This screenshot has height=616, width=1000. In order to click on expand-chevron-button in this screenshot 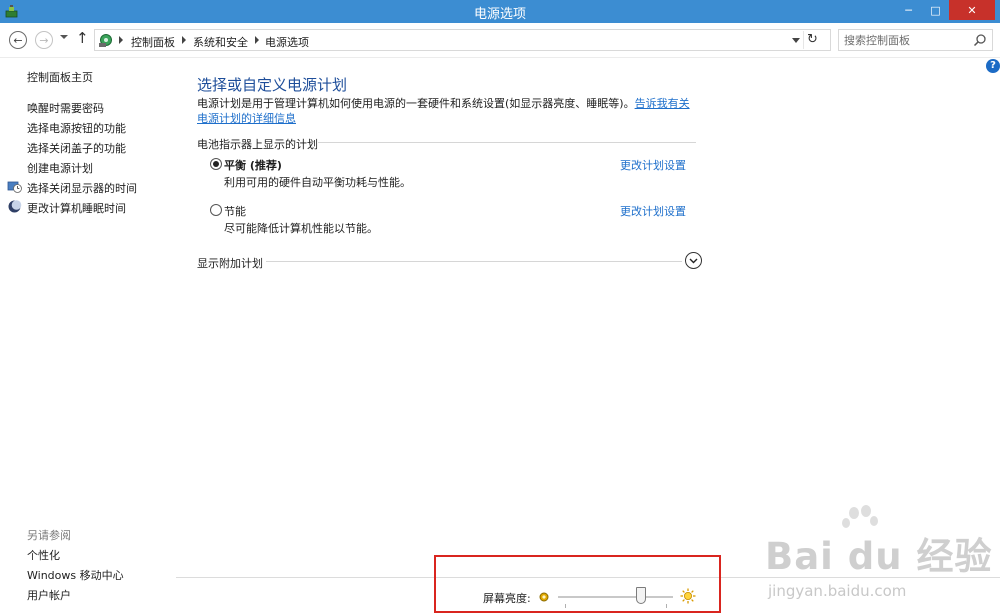, I will do `click(693, 260)`.